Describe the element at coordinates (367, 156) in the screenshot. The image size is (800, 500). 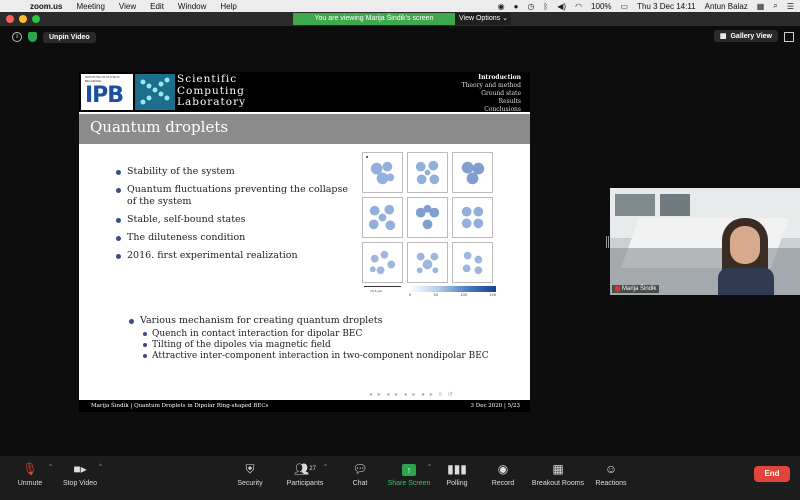
I see `panel-label: a` at that location.